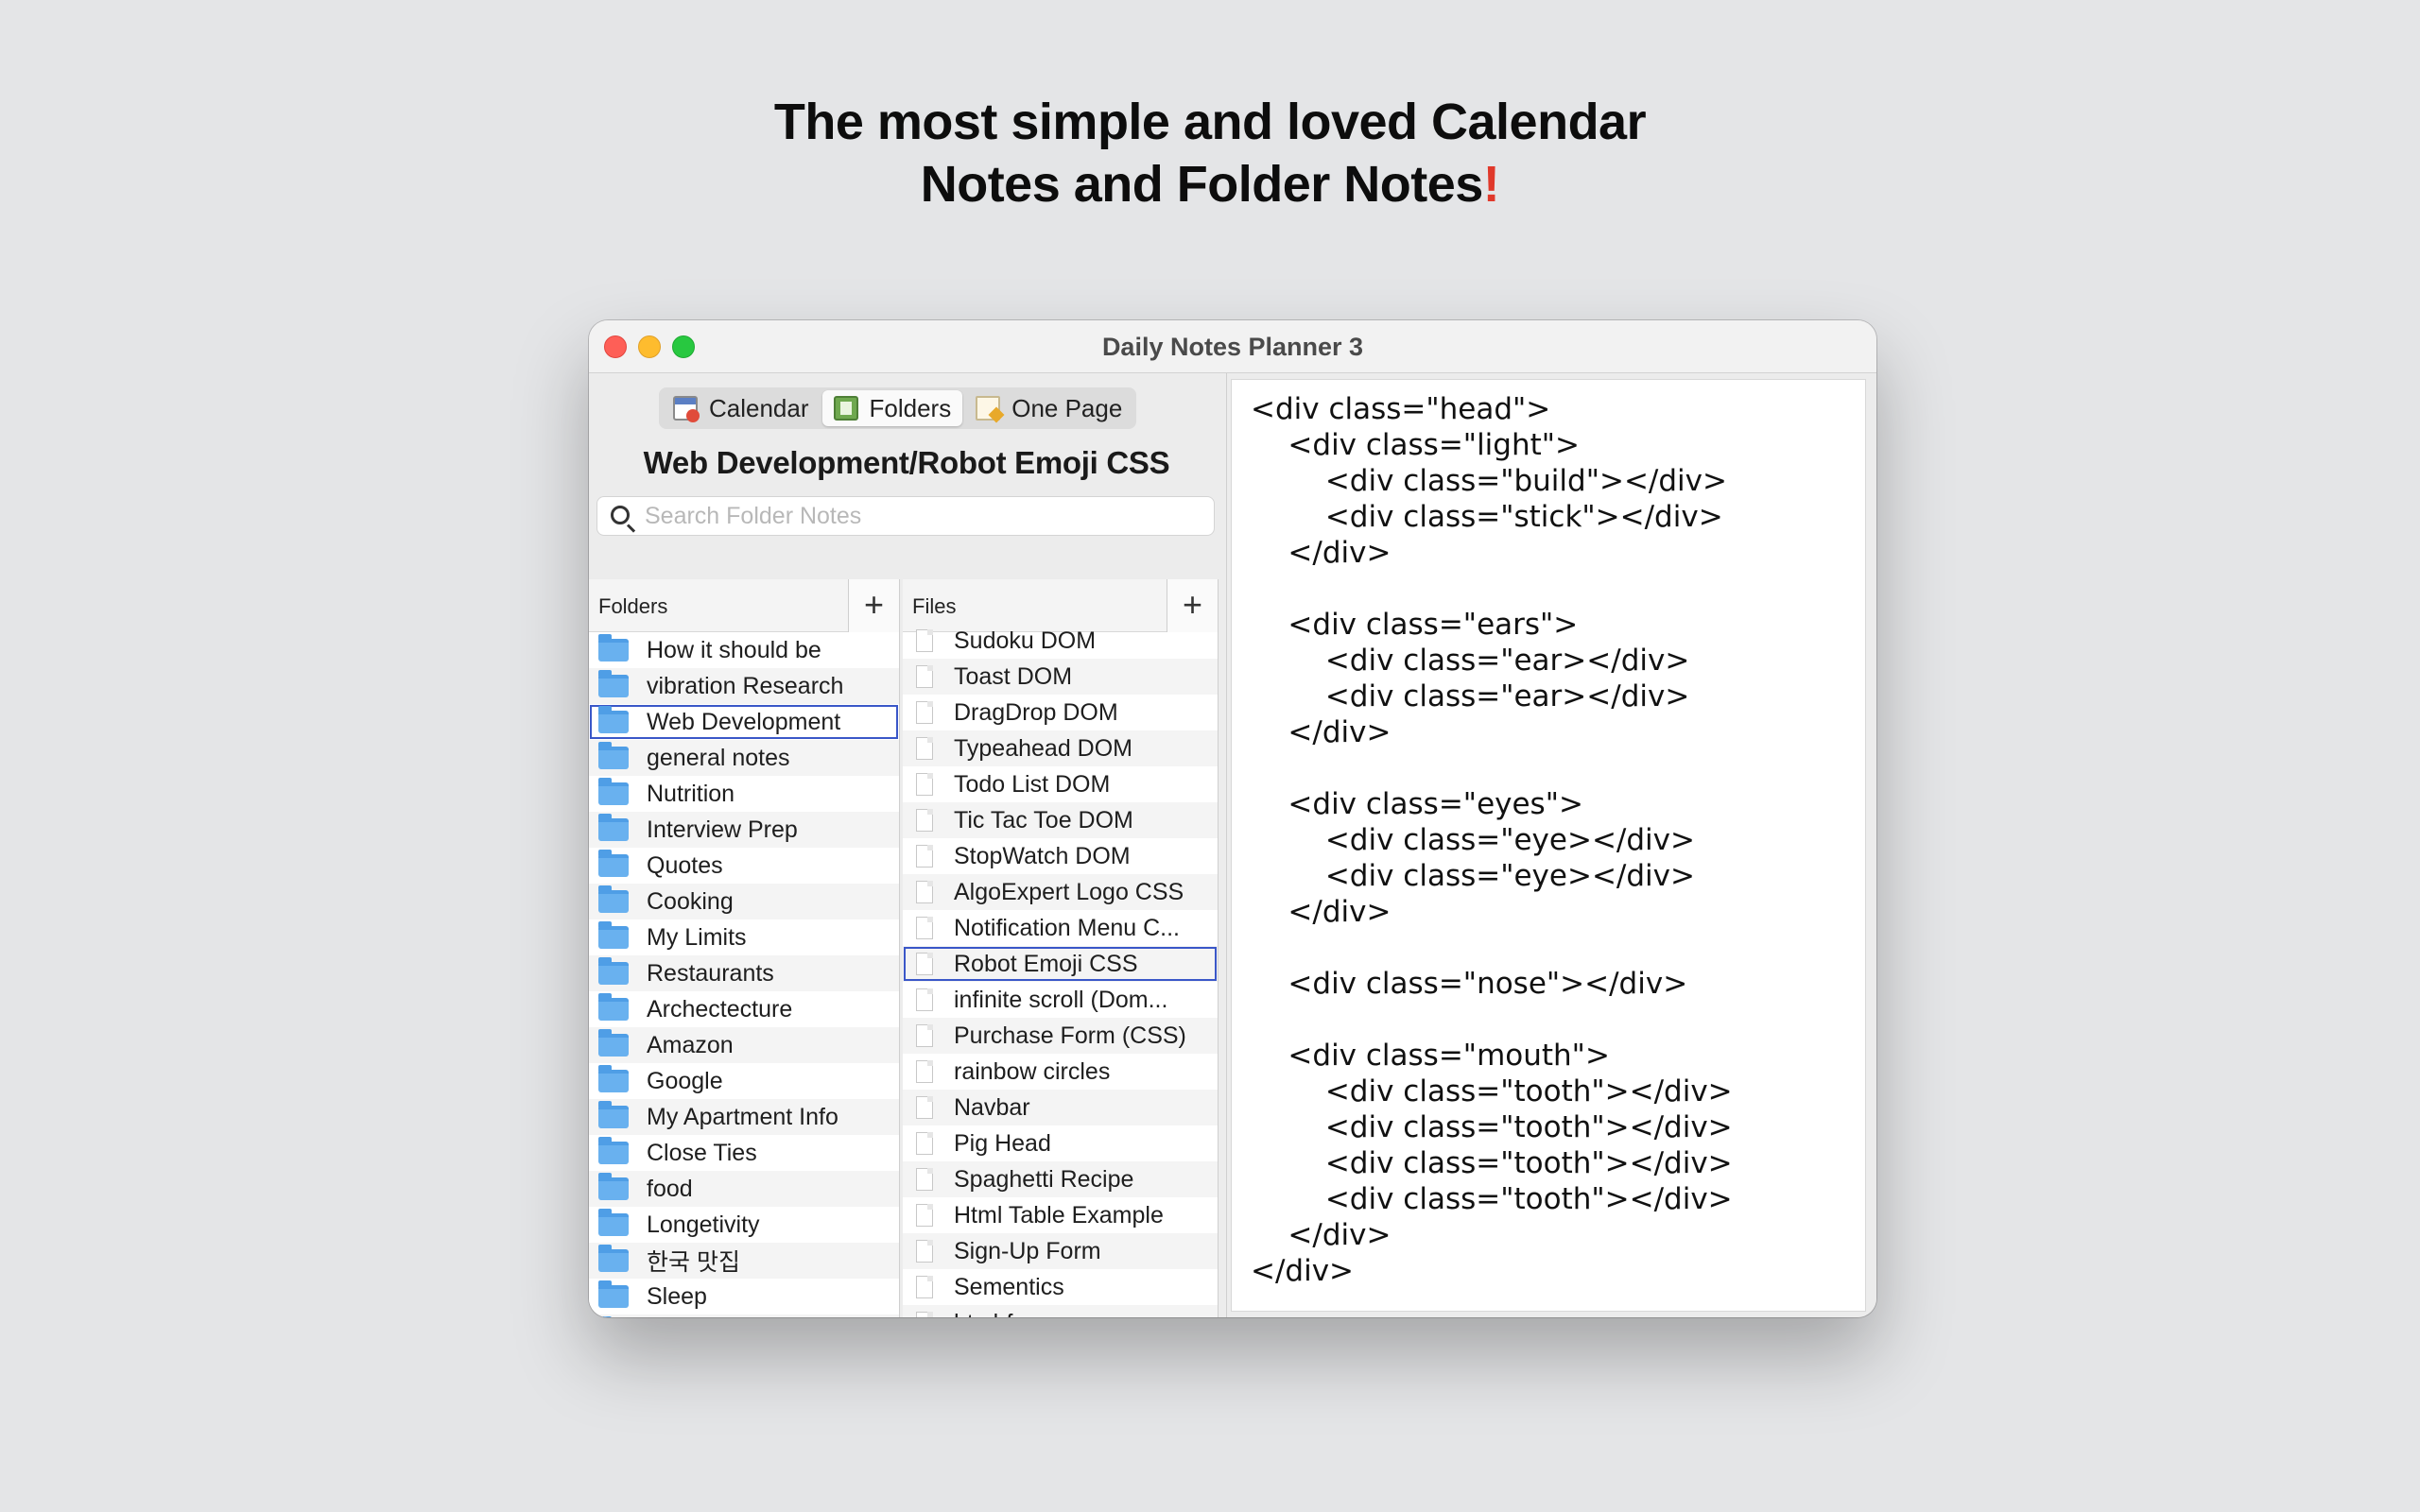 The width and height of the screenshot is (2420, 1512). I want to click on headline-line-1: The most simple and loved Calendar, so click(1210, 122).